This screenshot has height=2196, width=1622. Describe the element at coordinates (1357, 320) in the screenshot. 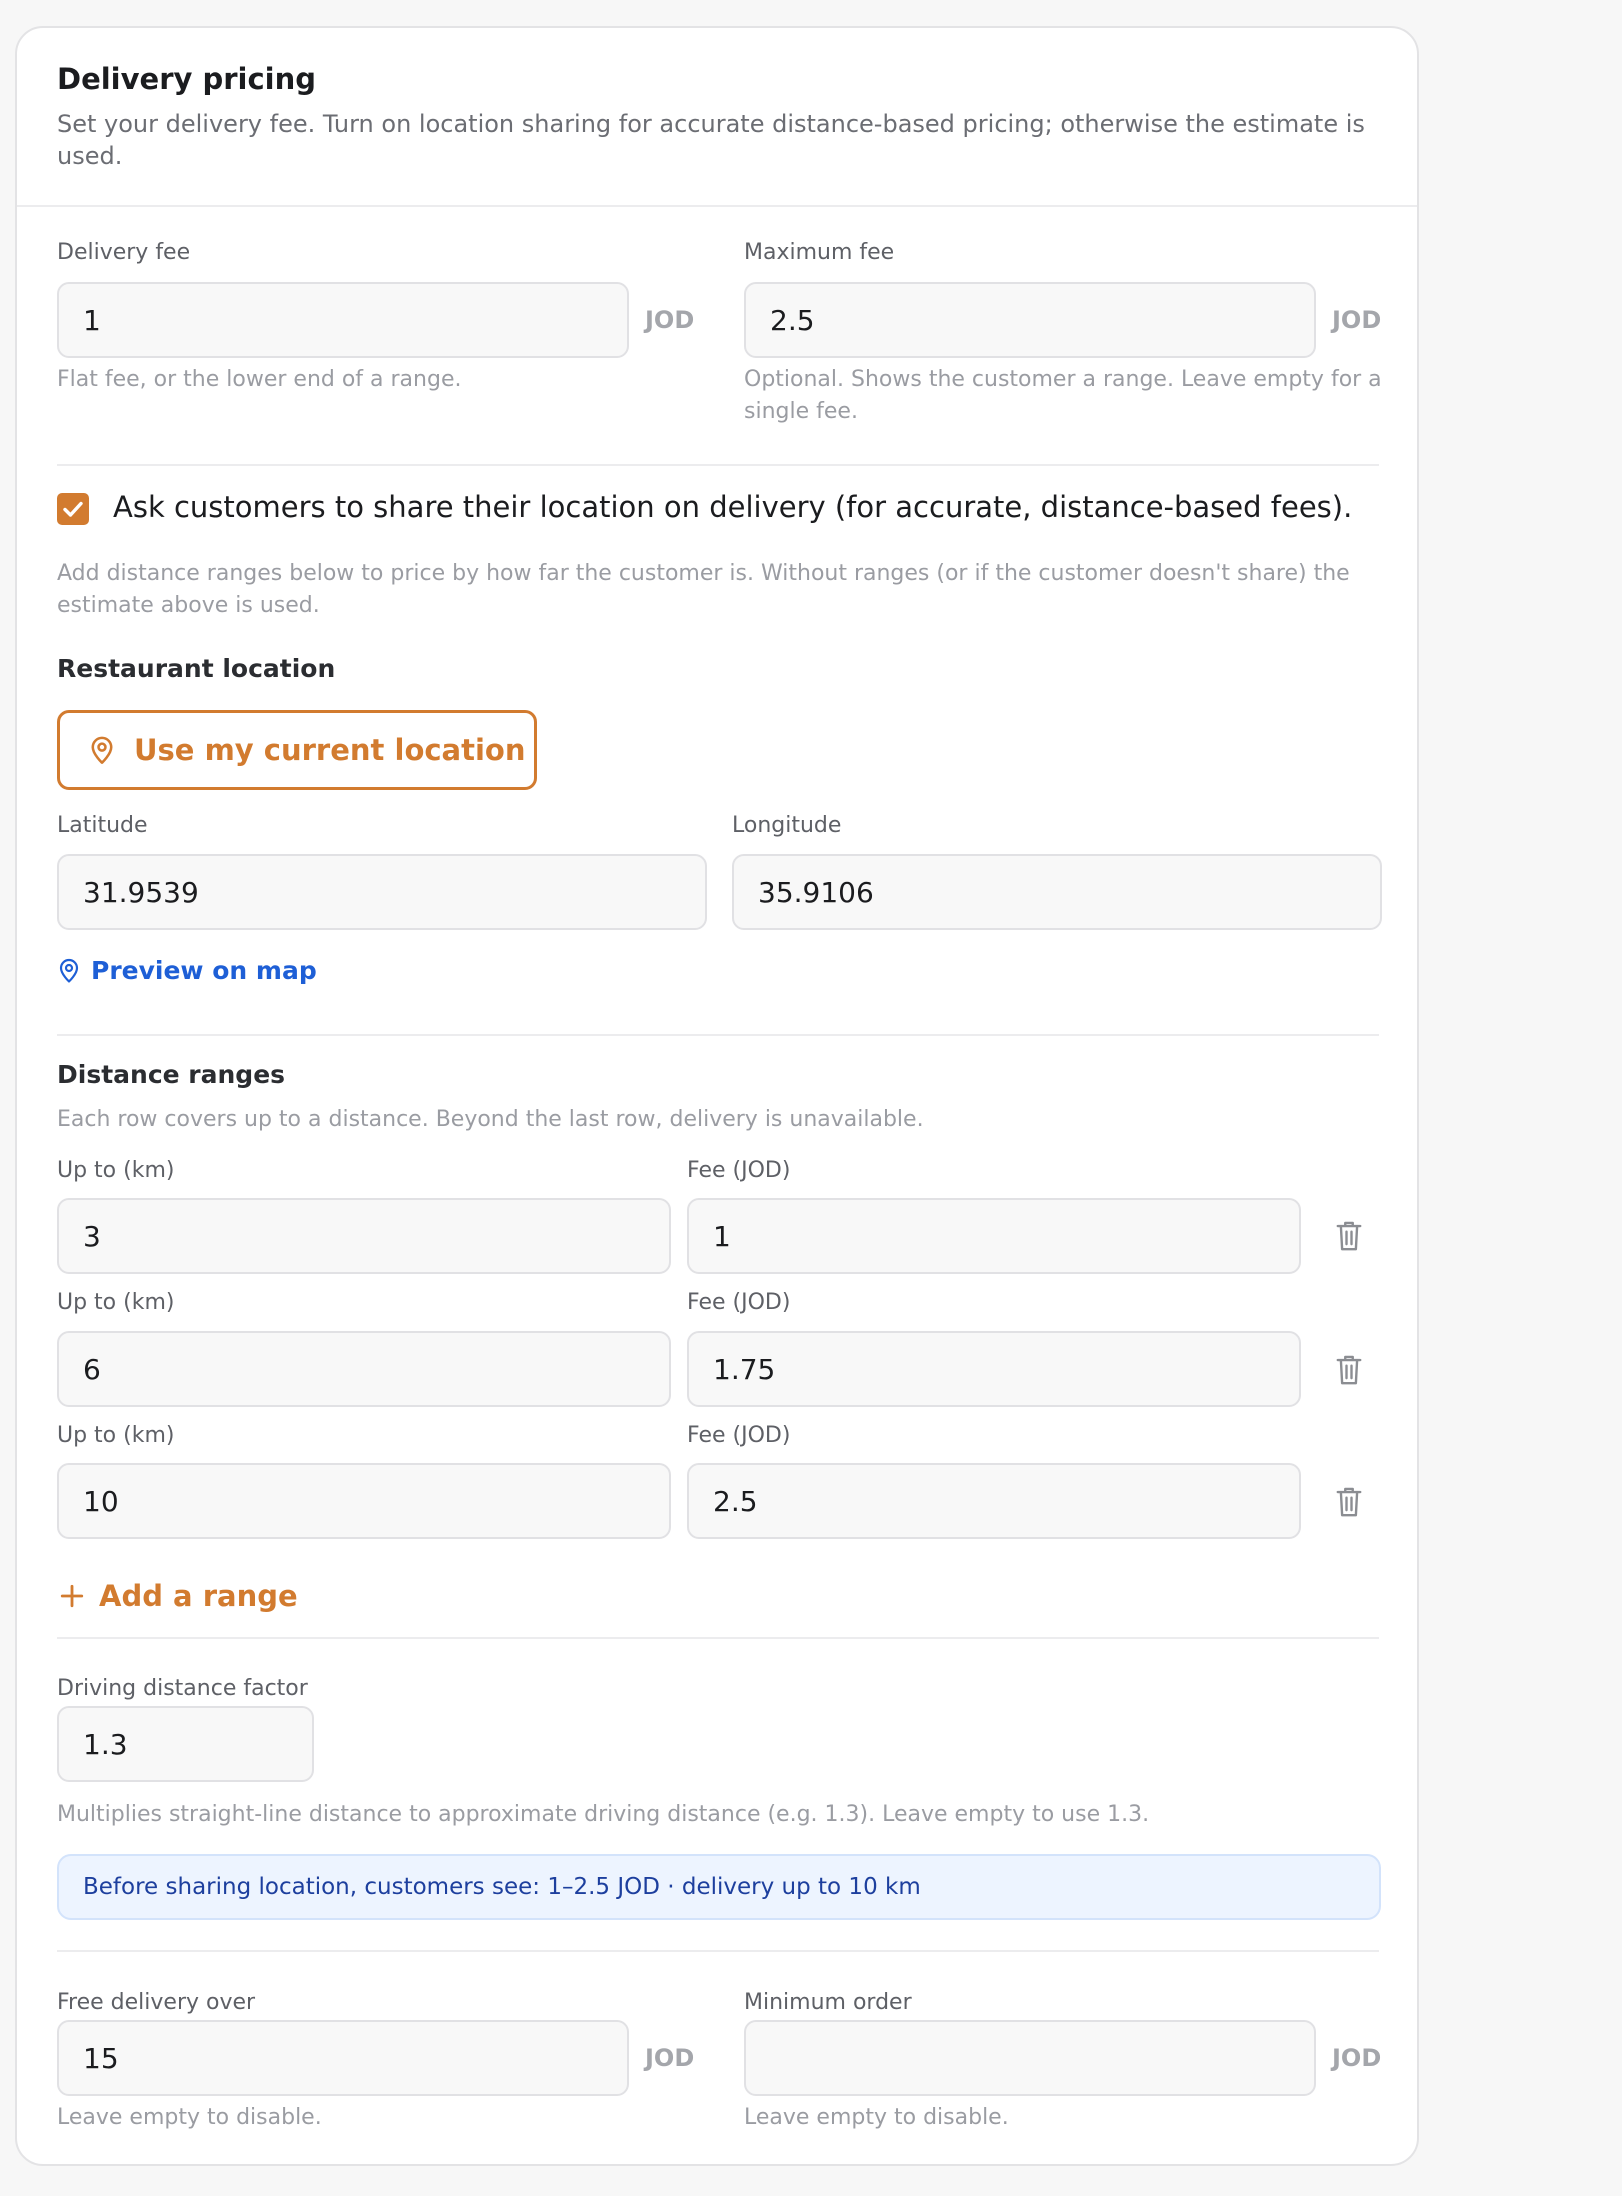

I see `max-fee-unit: JOD` at that location.